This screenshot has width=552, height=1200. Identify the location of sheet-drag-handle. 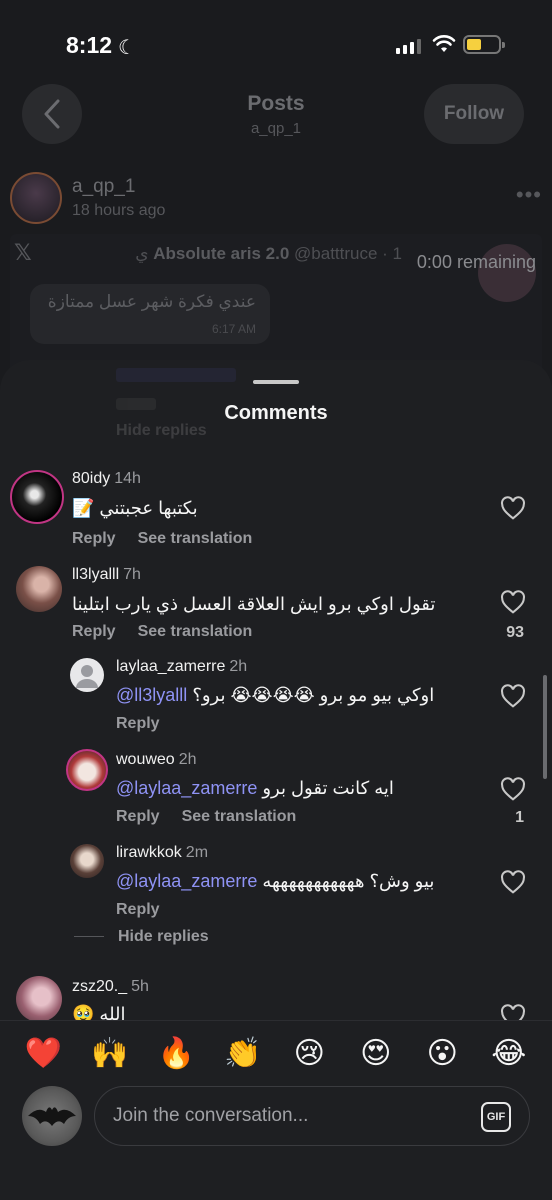
(276, 382).